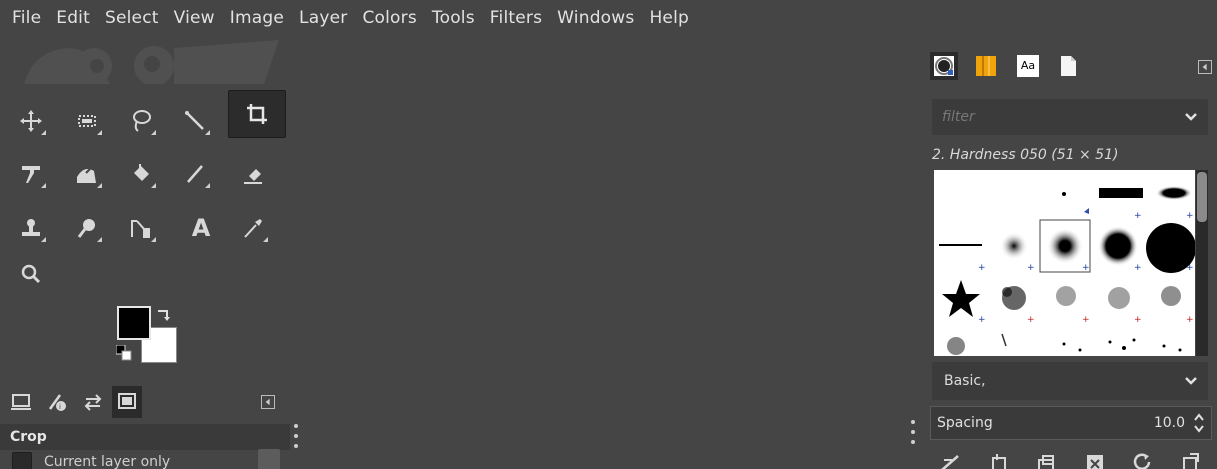 The width and height of the screenshot is (1217, 469). I want to click on menu-image: Image, so click(257, 18).